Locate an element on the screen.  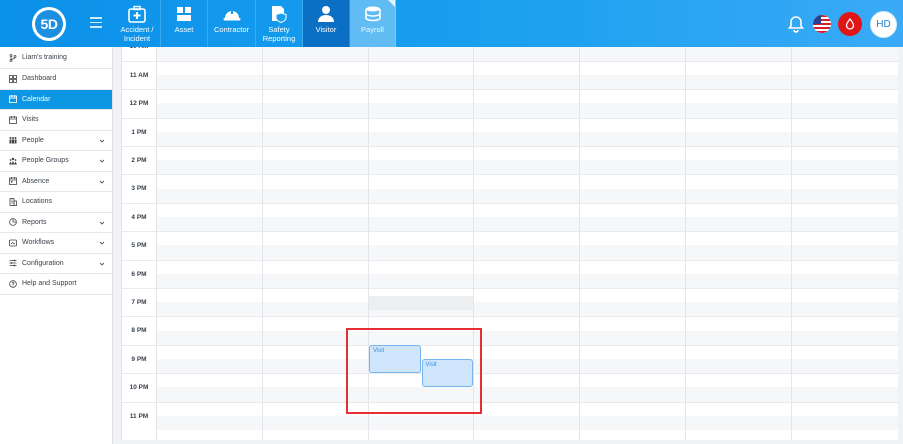
time-label: 8 PM is located at coordinates (139, 331).